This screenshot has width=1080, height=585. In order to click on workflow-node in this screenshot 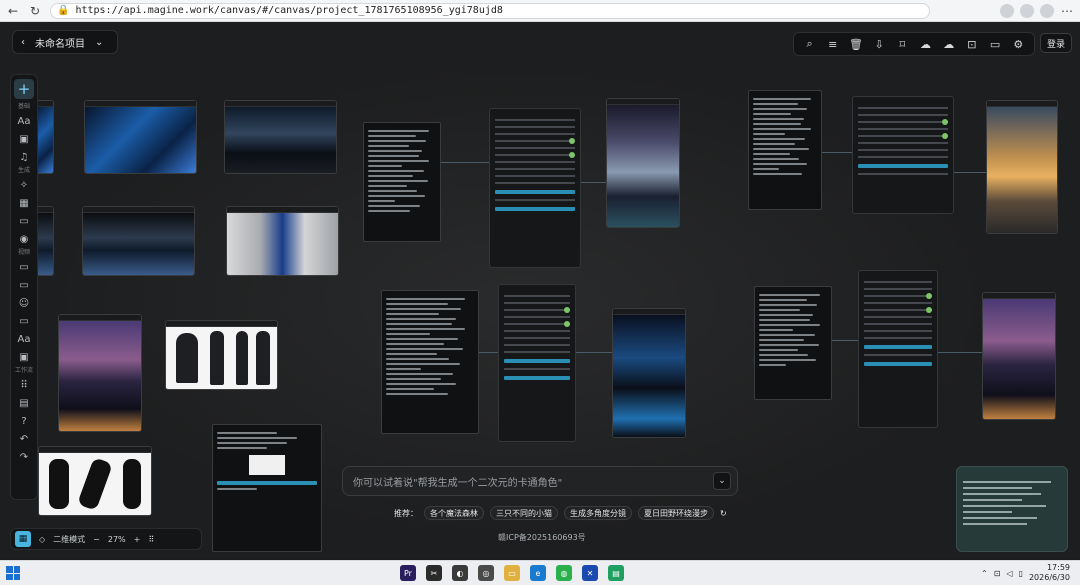, I will do `click(267, 488)`.